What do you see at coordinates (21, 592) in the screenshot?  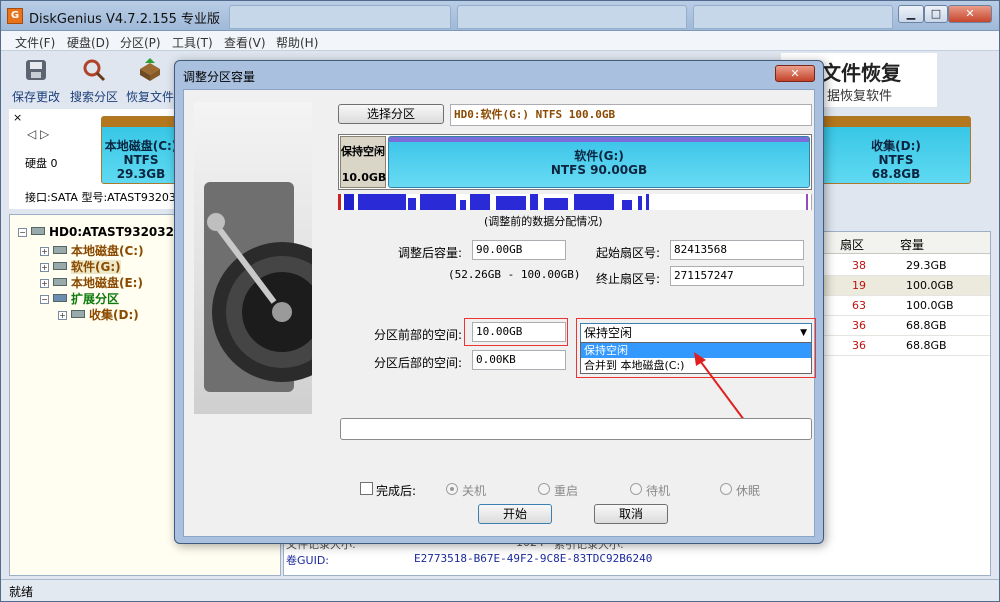 I see `status-text: 就绪` at bounding box center [21, 592].